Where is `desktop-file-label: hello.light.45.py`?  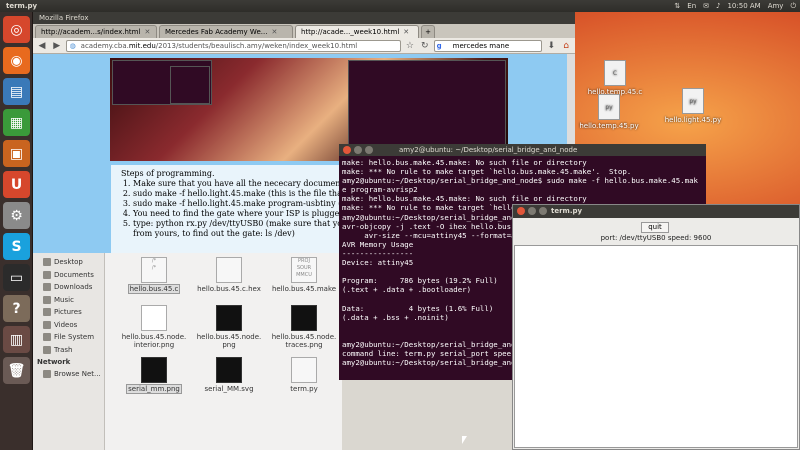 desktop-file-label: hello.light.45.py is located at coordinates (693, 120).